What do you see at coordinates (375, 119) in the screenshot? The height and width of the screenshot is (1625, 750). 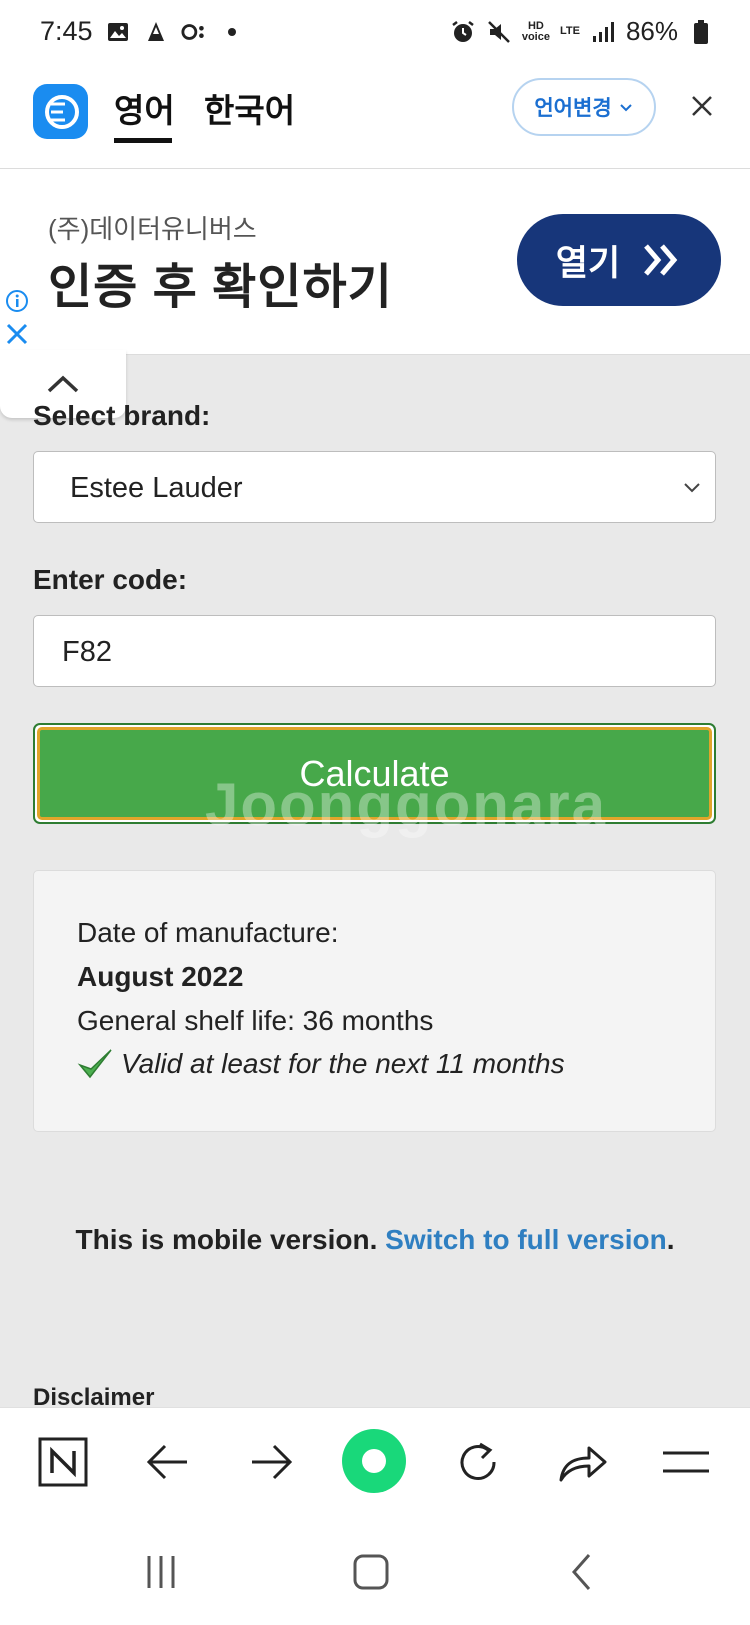 I see `translate-bar: 영어 한국어 언어변경` at bounding box center [375, 119].